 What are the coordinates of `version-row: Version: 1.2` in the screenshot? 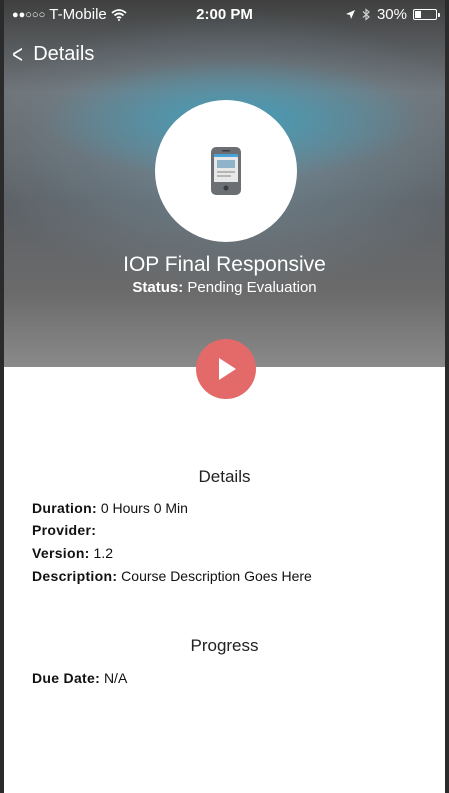 It's located at (72, 553).